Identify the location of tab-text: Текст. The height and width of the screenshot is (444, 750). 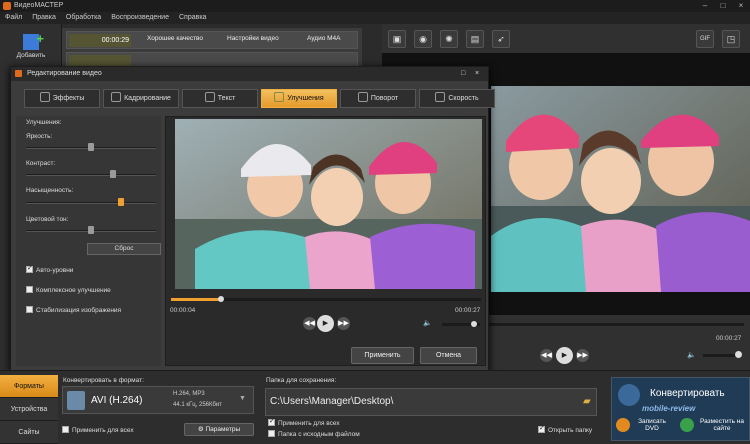
(220, 98).